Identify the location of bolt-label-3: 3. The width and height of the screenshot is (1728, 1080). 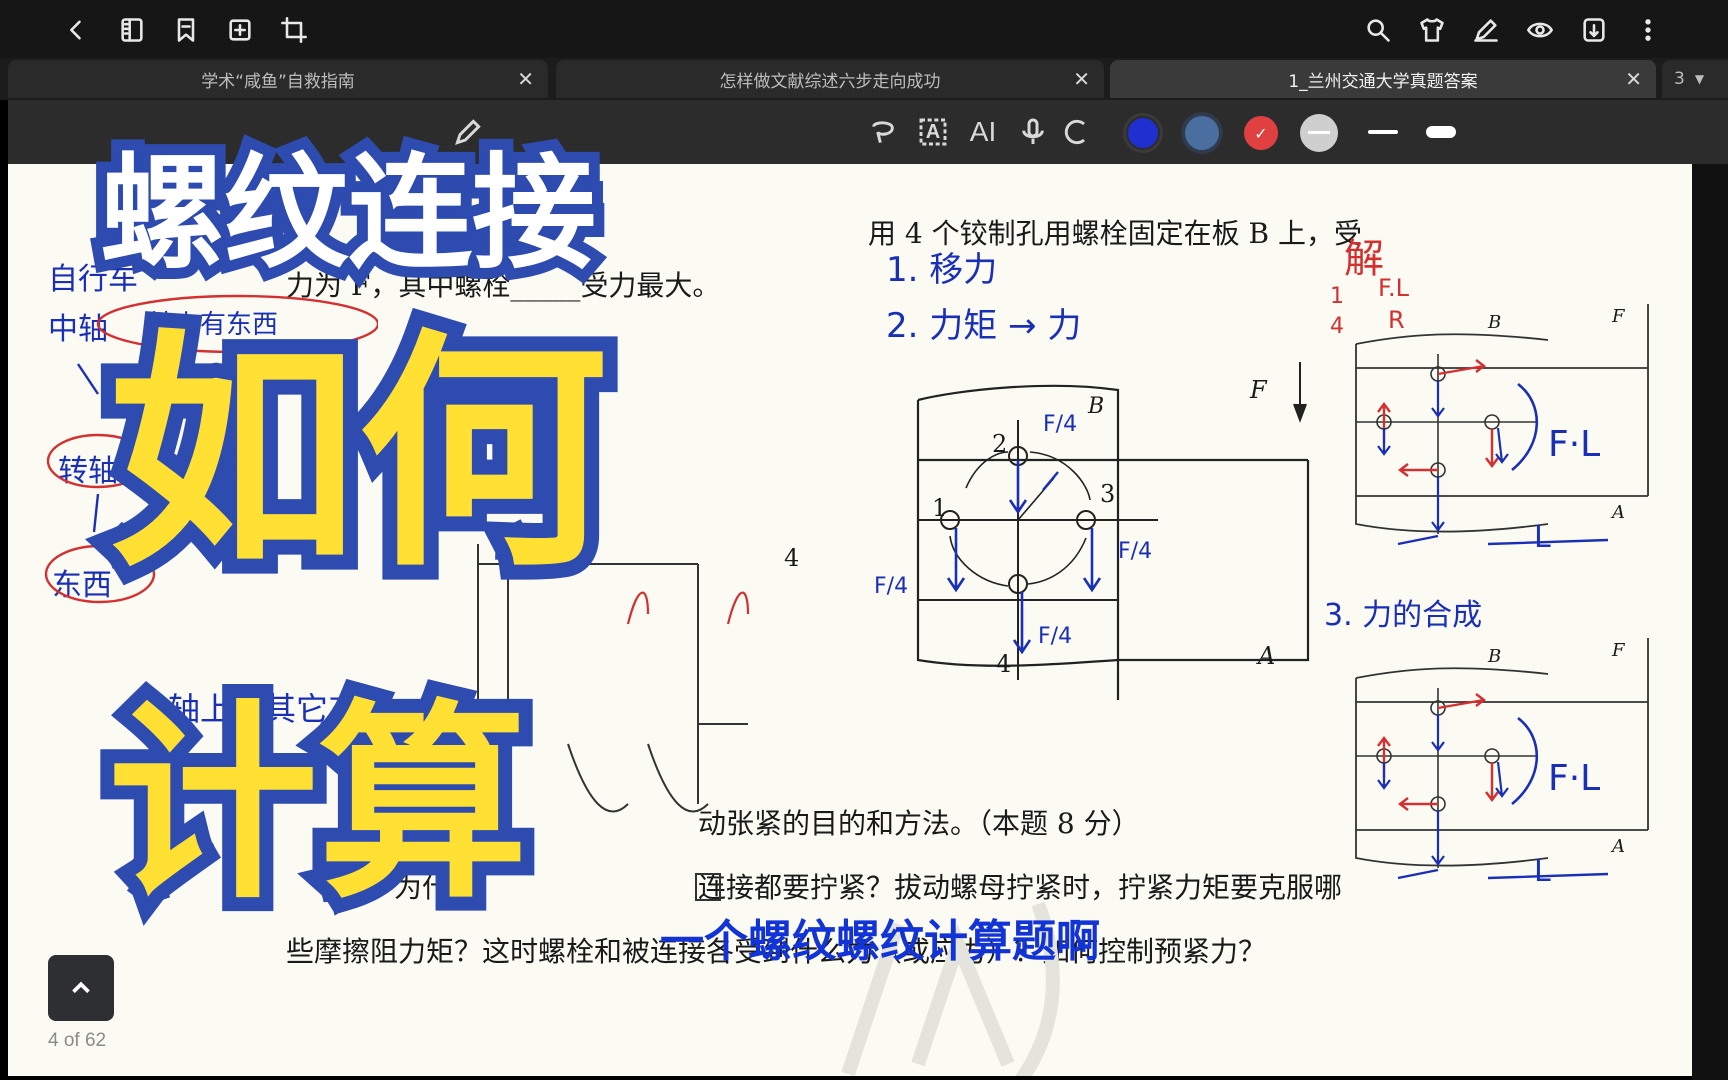
(1108, 494).